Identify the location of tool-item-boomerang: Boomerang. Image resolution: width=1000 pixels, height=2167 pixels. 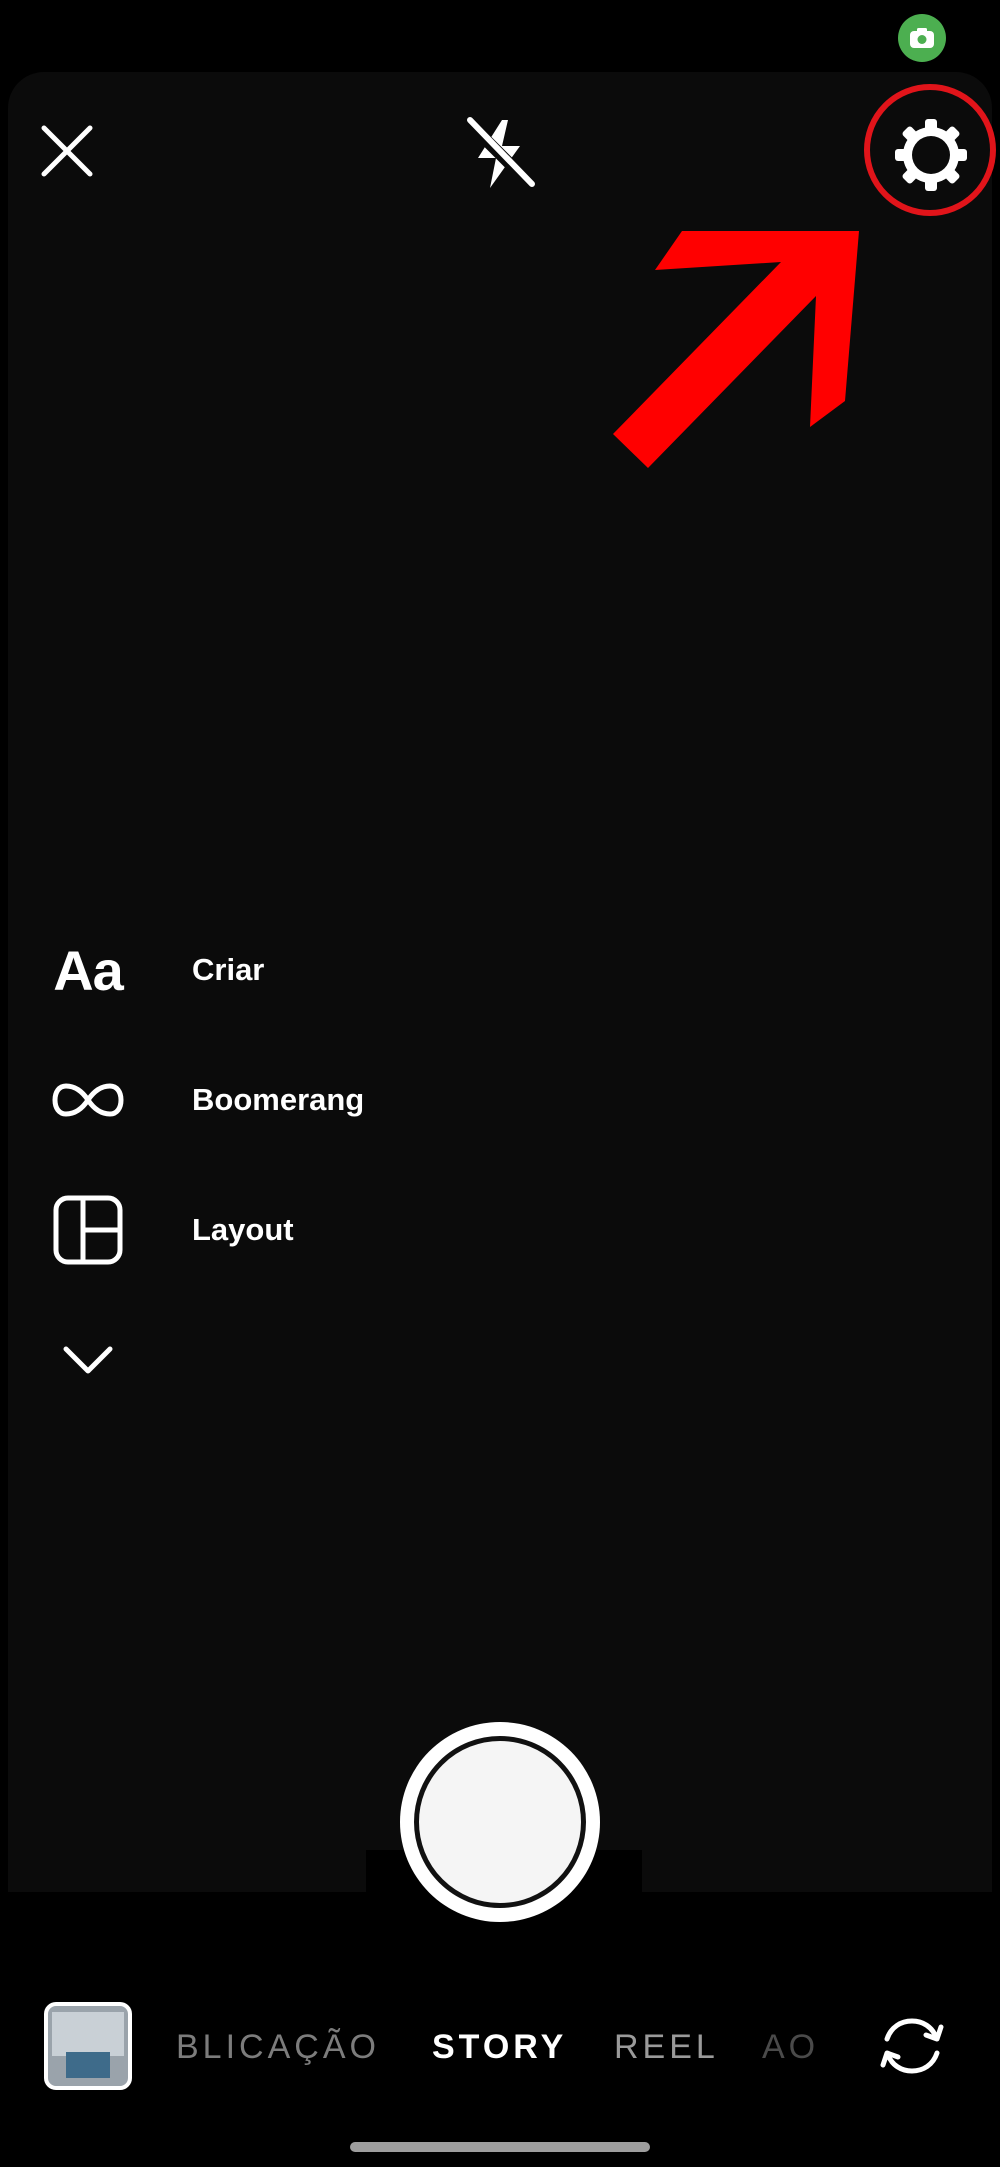
(250, 1100).